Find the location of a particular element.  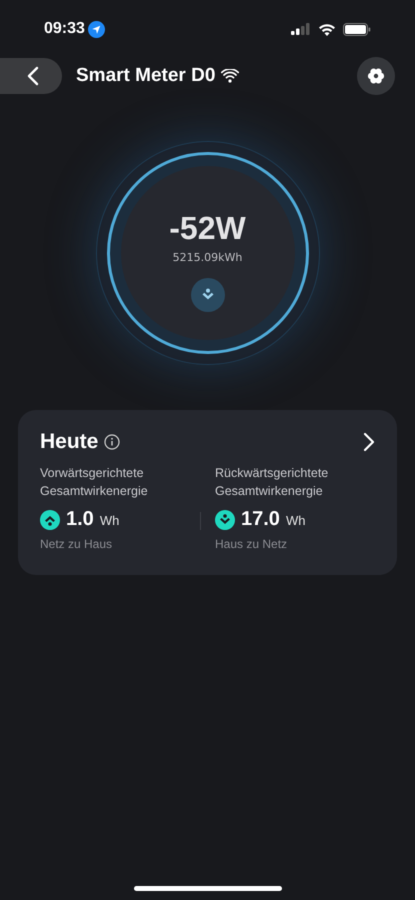

chevron-right-icon is located at coordinates (369, 442).